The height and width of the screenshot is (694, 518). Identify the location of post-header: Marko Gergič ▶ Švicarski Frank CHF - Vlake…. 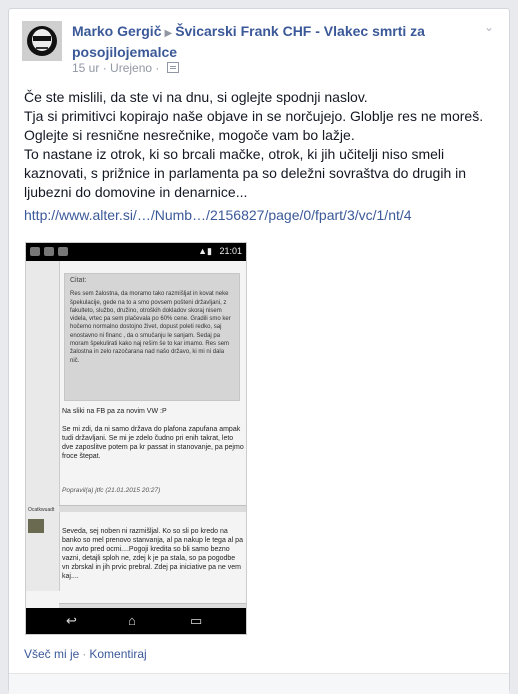
(277, 42).